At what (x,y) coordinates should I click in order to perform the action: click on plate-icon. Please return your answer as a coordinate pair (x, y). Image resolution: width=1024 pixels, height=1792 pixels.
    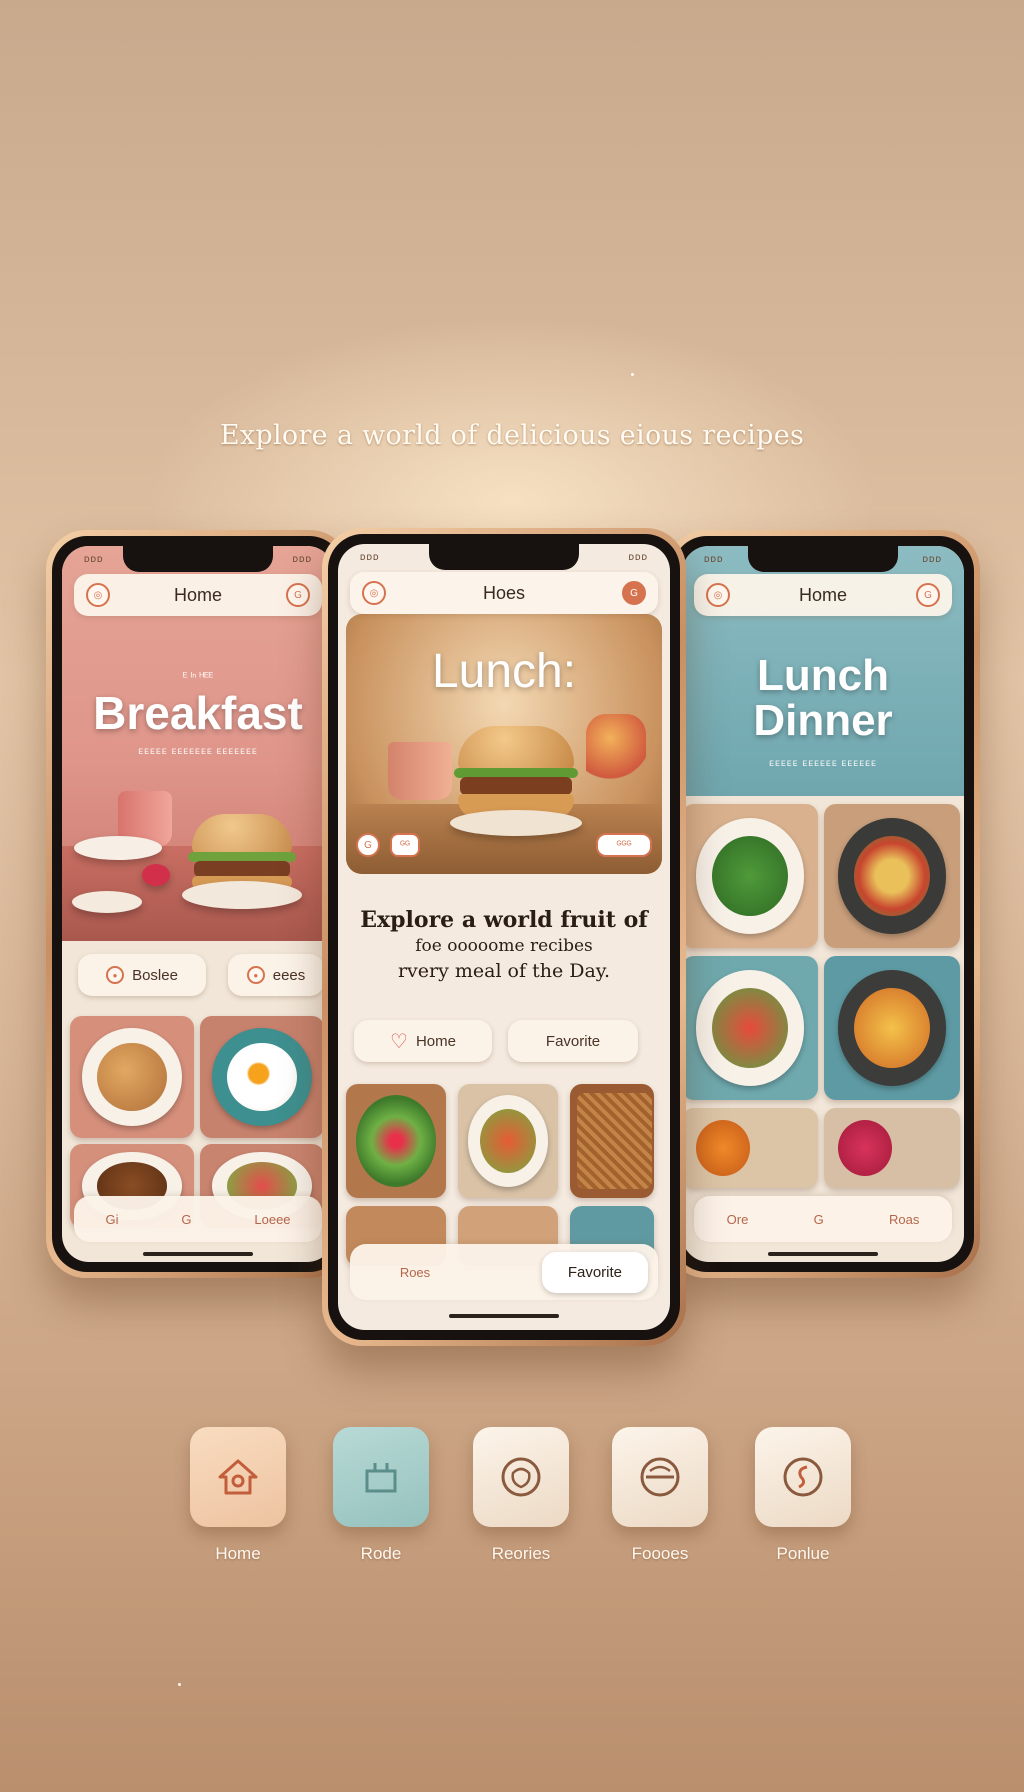
    Looking at the image, I should click on (660, 1477).